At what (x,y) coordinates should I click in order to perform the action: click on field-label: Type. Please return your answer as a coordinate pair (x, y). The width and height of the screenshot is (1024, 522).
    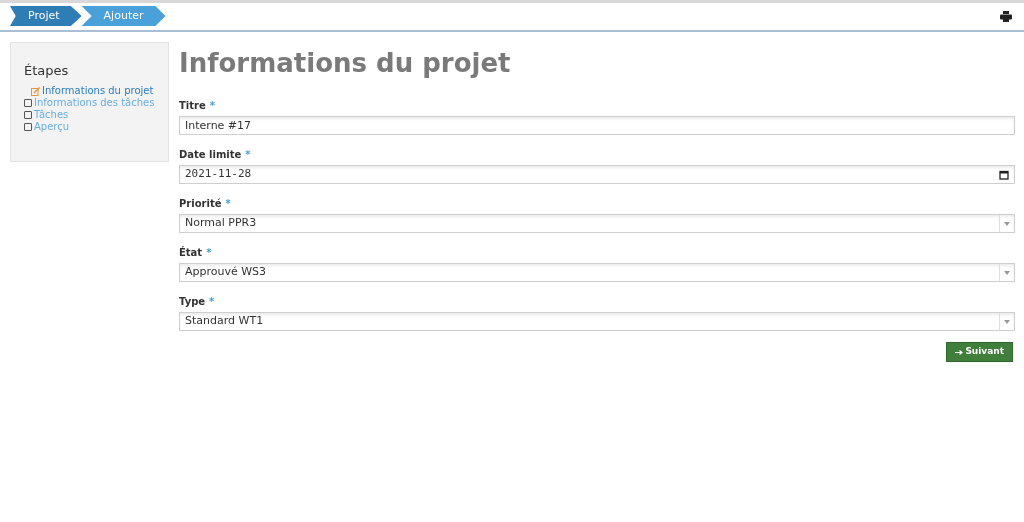
    Looking at the image, I should click on (192, 302).